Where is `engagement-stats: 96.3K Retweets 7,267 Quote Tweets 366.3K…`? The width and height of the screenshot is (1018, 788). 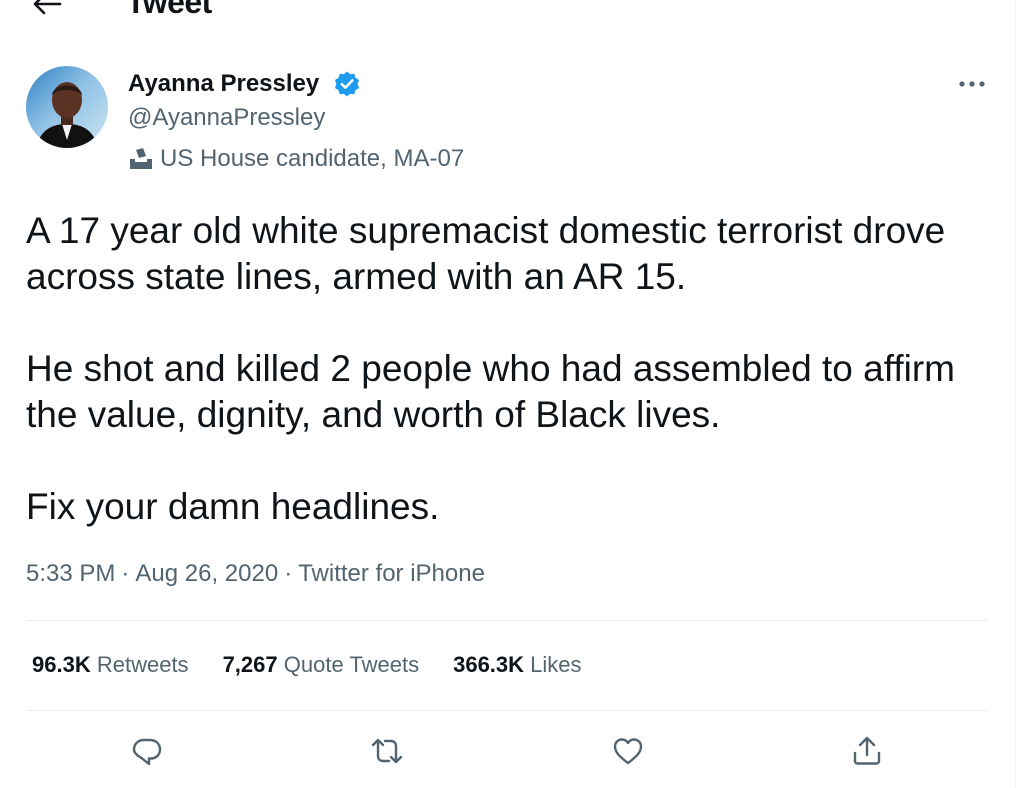
engagement-stats: 96.3K Retweets 7,267 Quote Tweets 366.3K… is located at coordinates (324, 665).